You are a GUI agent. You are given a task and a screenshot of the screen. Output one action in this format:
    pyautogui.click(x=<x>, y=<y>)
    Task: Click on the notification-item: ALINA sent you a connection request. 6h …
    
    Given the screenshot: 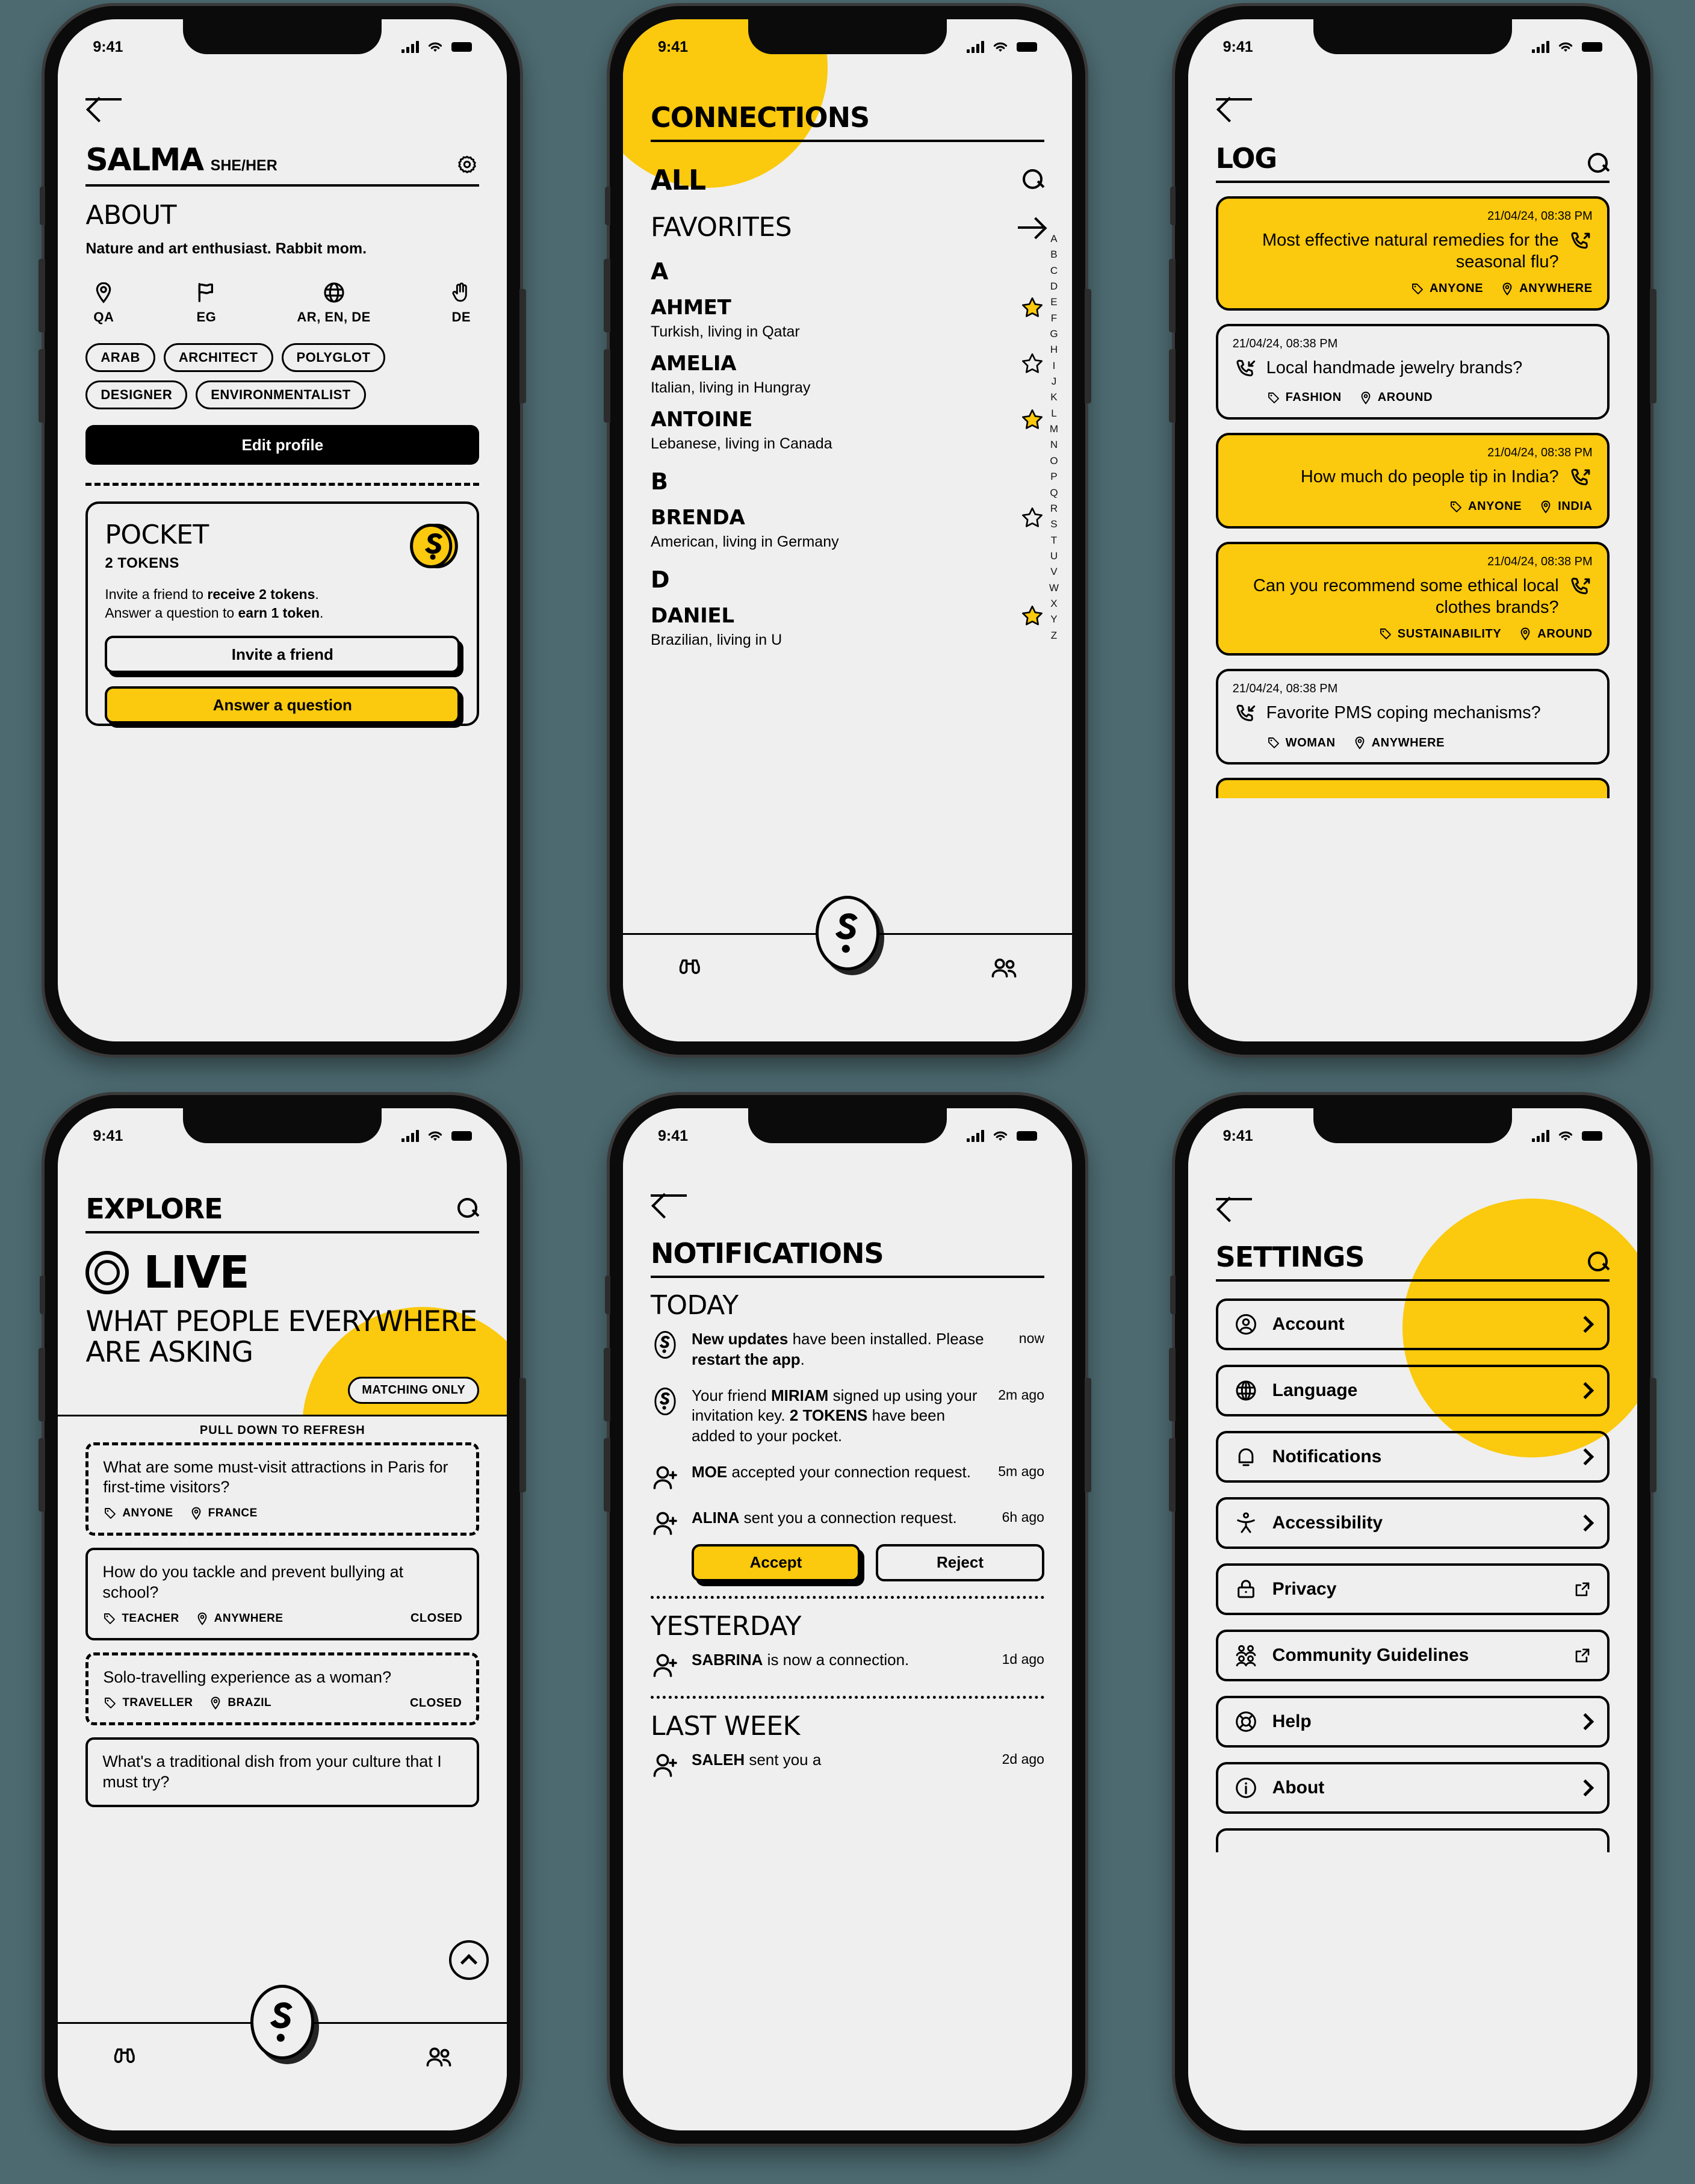 What is the action you would take?
    pyautogui.click(x=847, y=1523)
    